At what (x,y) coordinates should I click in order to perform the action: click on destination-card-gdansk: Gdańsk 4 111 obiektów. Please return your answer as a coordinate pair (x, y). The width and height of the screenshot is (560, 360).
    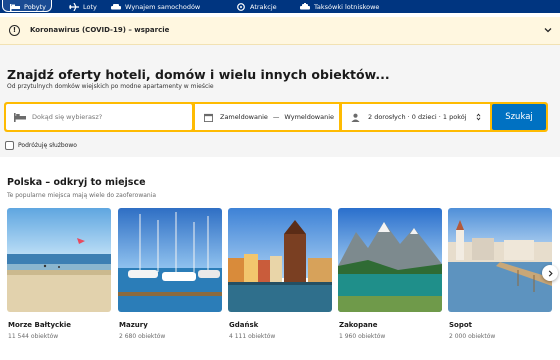
    Looking at the image, I should click on (280, 274).